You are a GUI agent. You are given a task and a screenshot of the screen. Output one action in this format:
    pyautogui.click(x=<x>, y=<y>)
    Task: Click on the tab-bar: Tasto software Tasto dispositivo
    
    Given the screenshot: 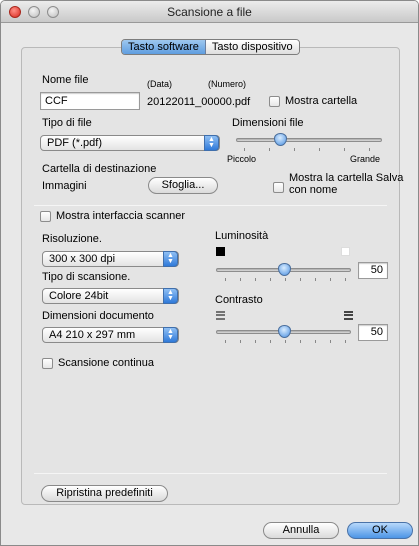 What is the action you would take?
    pyautogui.click(x=210, y=47)
    